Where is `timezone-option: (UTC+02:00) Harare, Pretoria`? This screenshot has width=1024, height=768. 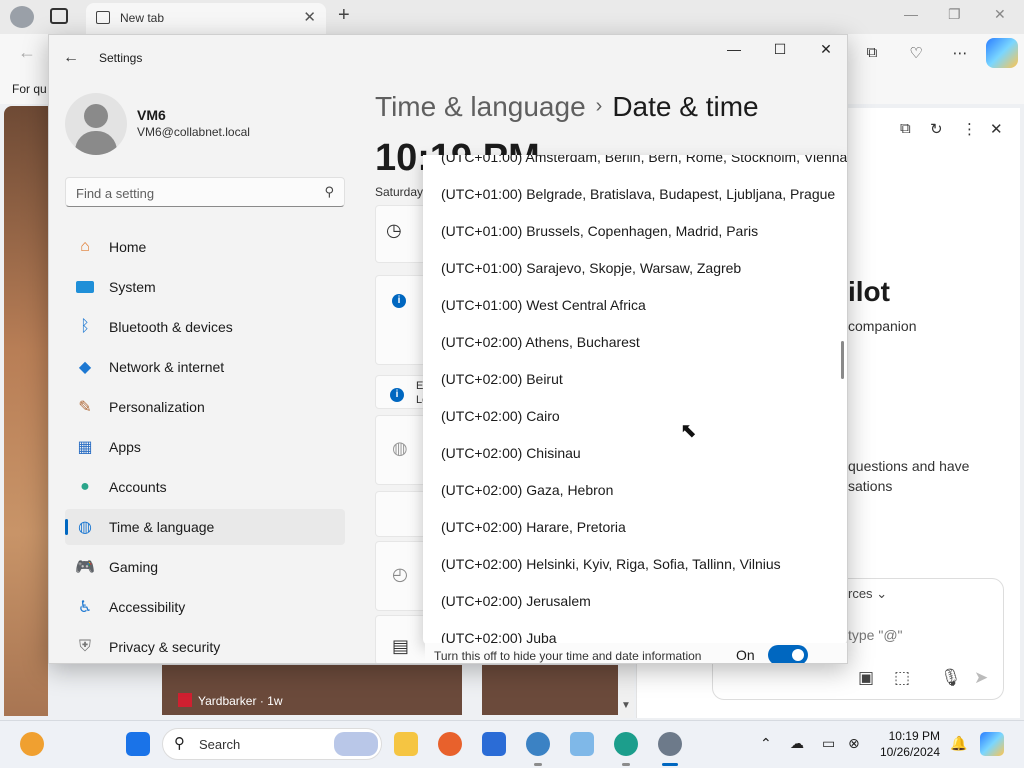 timezone-option: (UTC+02:00) Harare, Pretoria is located at coordinates (533, 527).